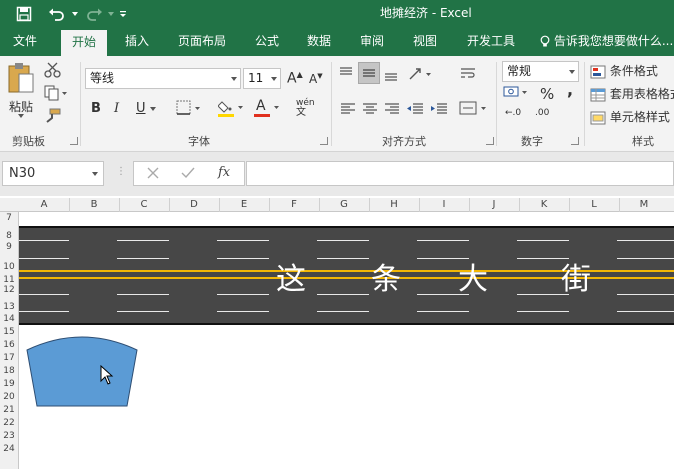 This screenshot has width=674, height=469. What do you see at coordinates (121, 171) in the screenshot?
I see `formula-bar-grip-icon: ⋮` at bounding box center [121, 171].